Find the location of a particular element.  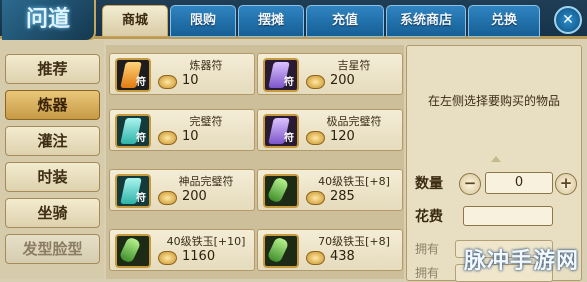

orange-talisman-icon: 符 is located at coordinates (133, 75).